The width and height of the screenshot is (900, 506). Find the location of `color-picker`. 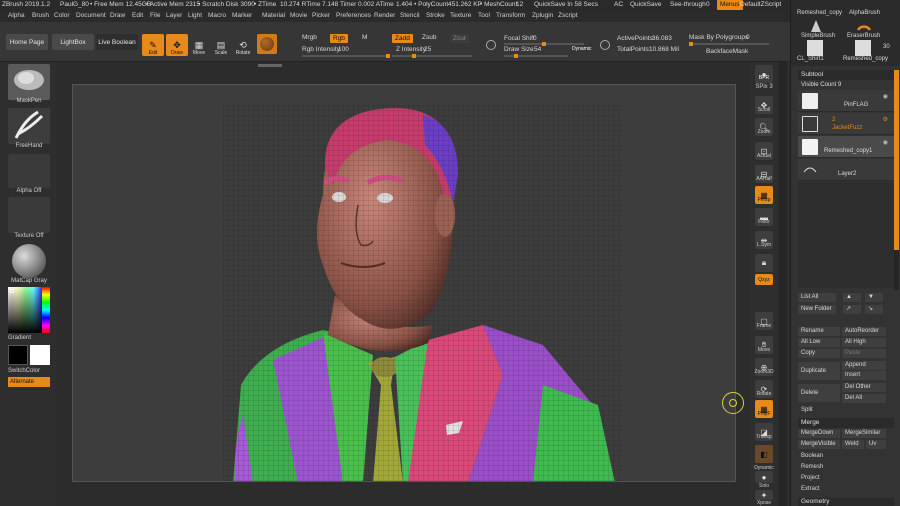

color-picker is located at coordinates (29, 310).